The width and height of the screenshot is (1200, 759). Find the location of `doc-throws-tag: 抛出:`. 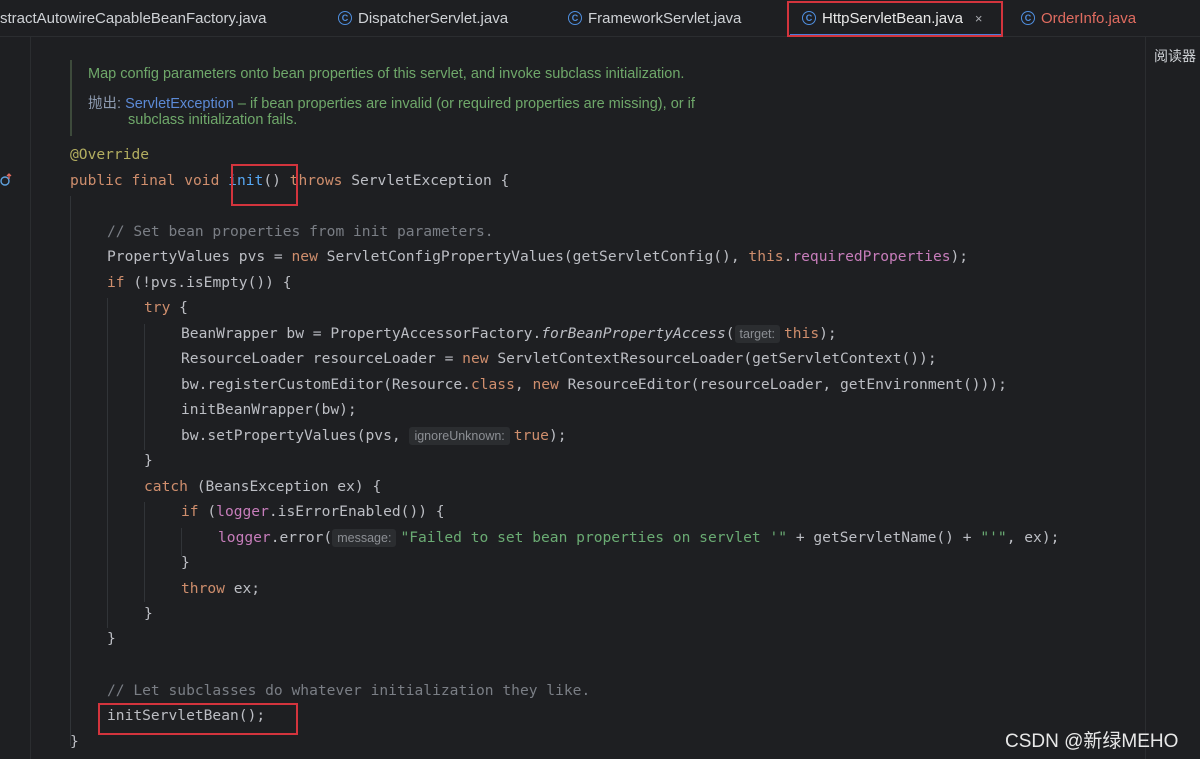

doc-throws-tag: 抛出: is located at coordinates (105, 104).